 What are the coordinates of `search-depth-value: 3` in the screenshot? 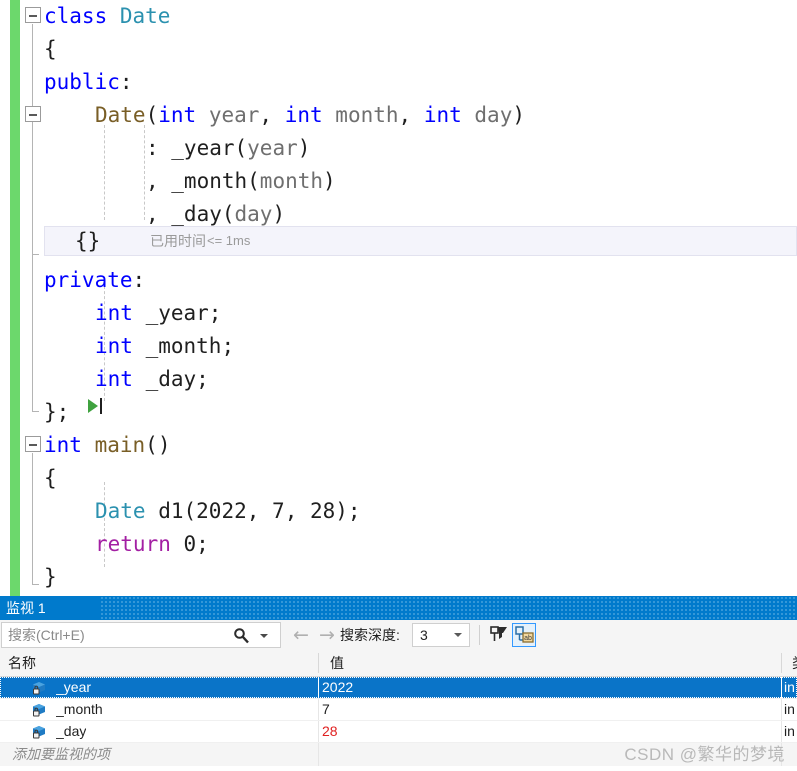 It's located at (424, 635).